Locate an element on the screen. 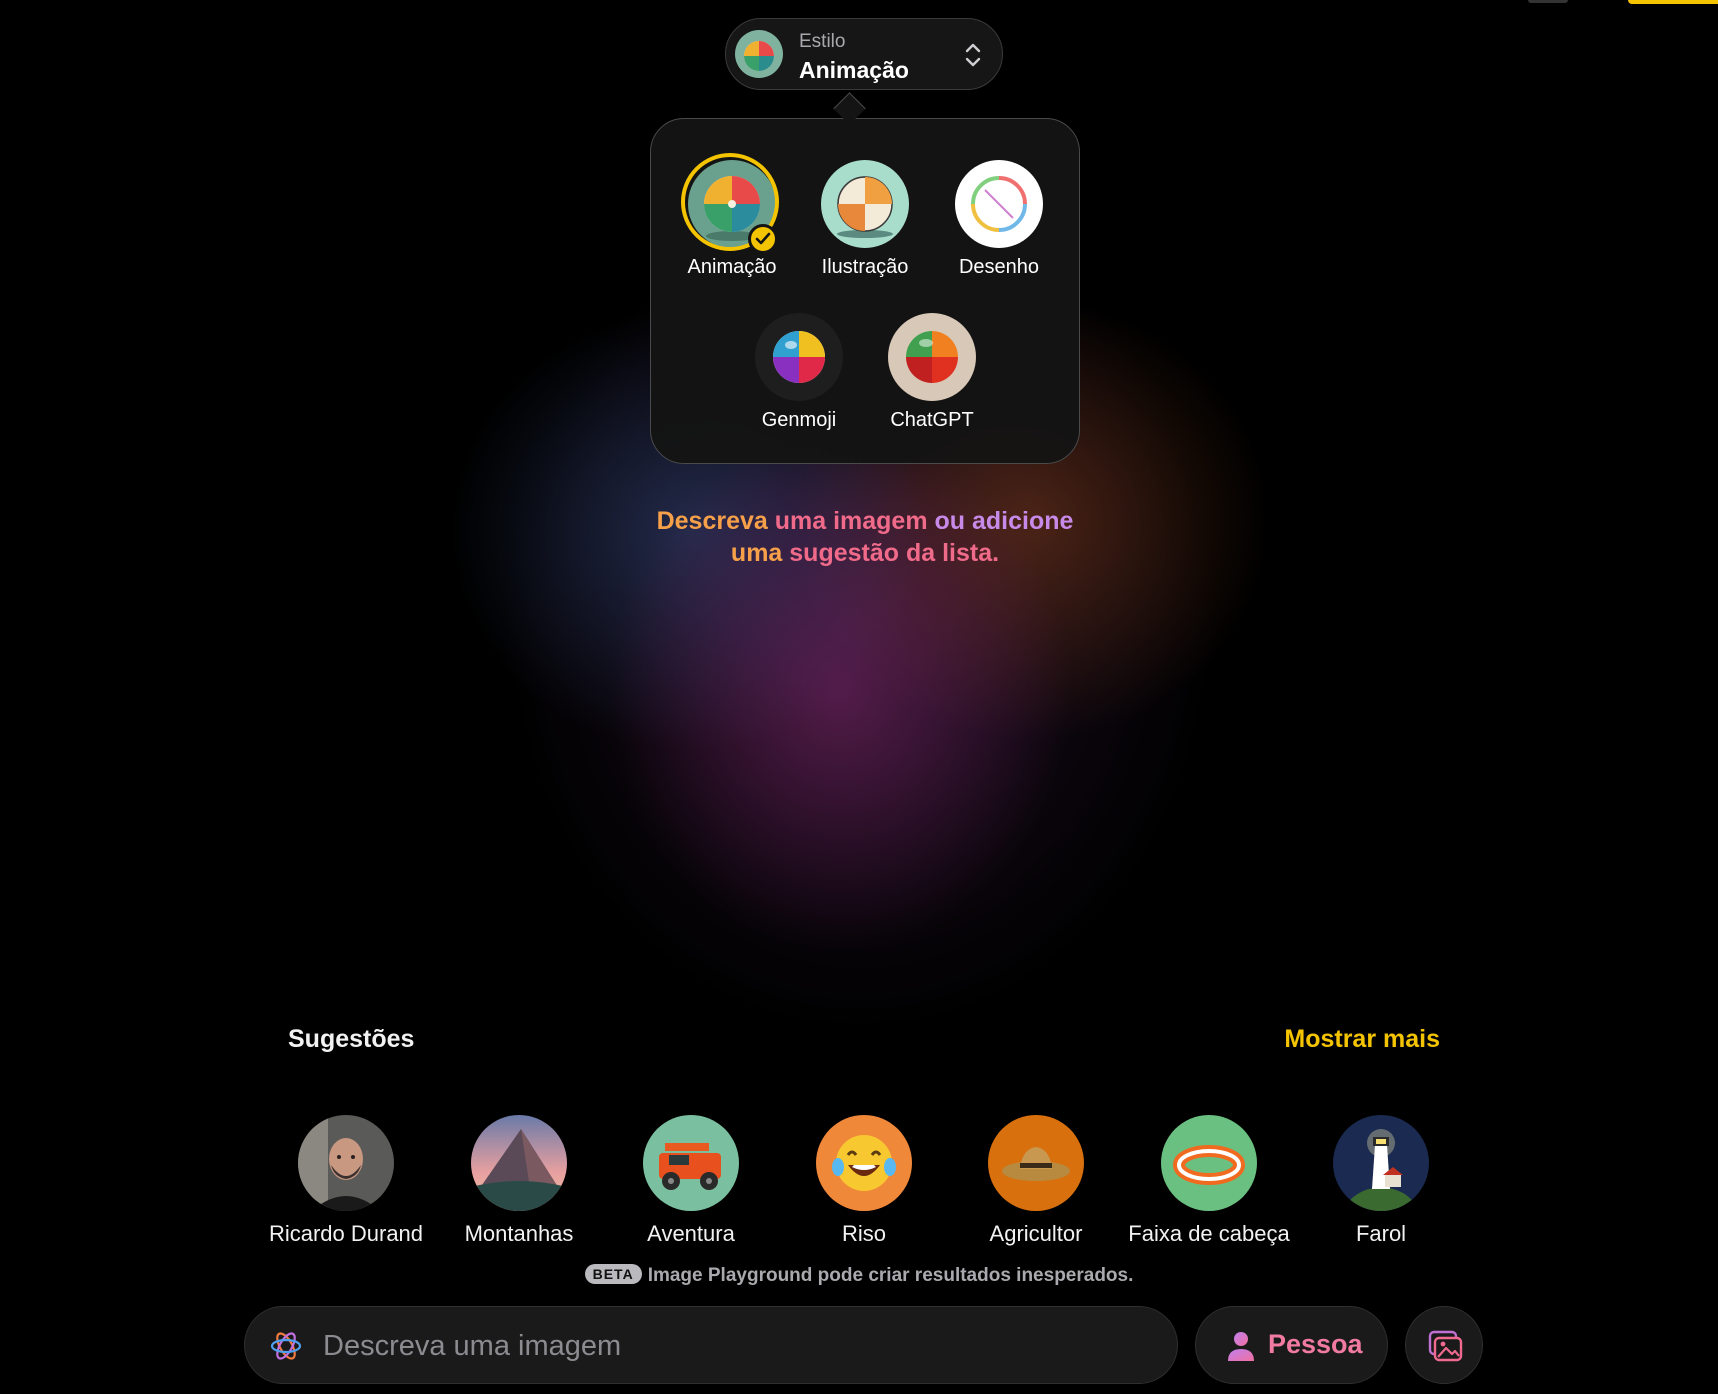 Image resolution: width=1718 pixels, height=1394 pixels. suggestion-ricardo-durand: Ricardo Durand is located at coordinates (346, 1181).